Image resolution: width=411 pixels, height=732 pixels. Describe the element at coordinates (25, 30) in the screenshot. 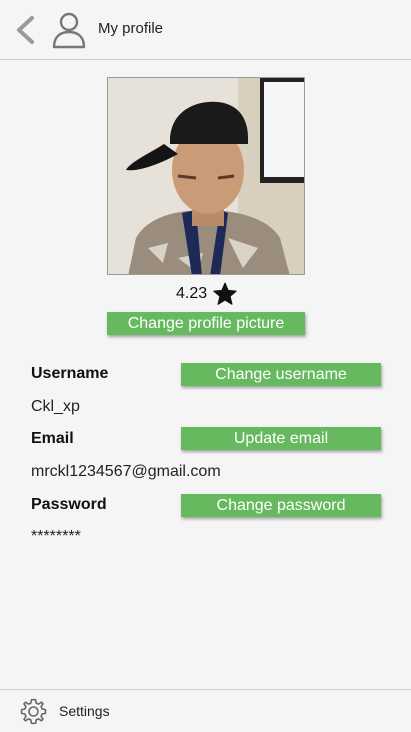

I see `back-chevron-icon` at that location.